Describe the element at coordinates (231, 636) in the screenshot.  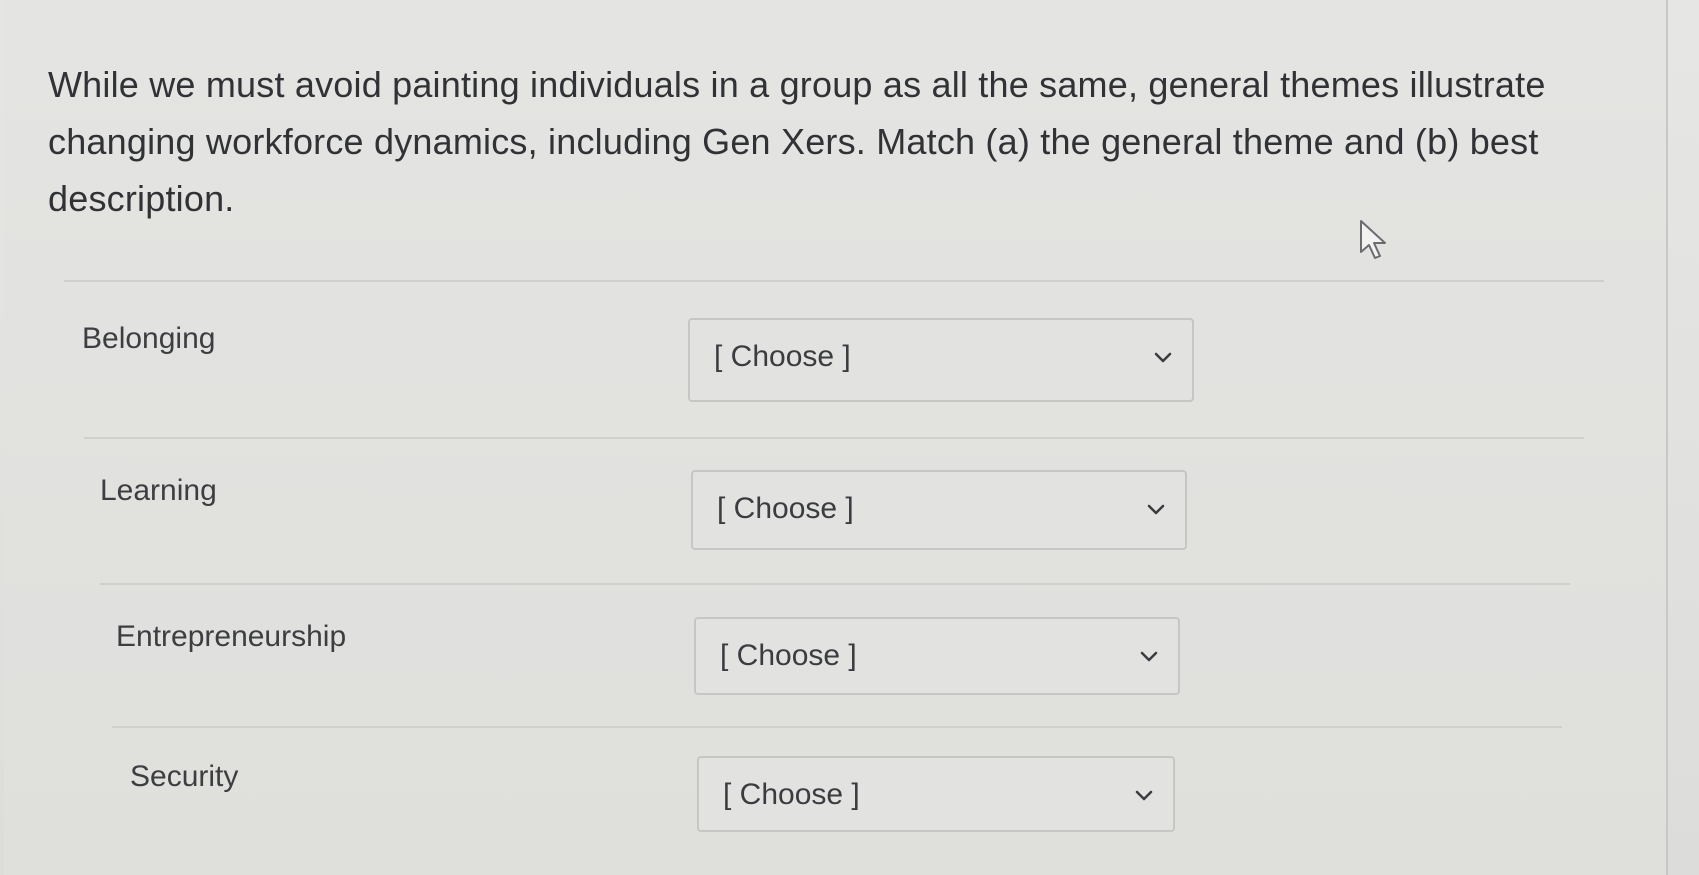
I see `row-label-entrepreneurship: Entrepreneurship` at that location.